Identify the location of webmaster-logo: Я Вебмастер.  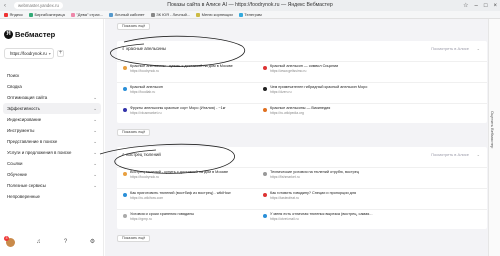
(29, 34).